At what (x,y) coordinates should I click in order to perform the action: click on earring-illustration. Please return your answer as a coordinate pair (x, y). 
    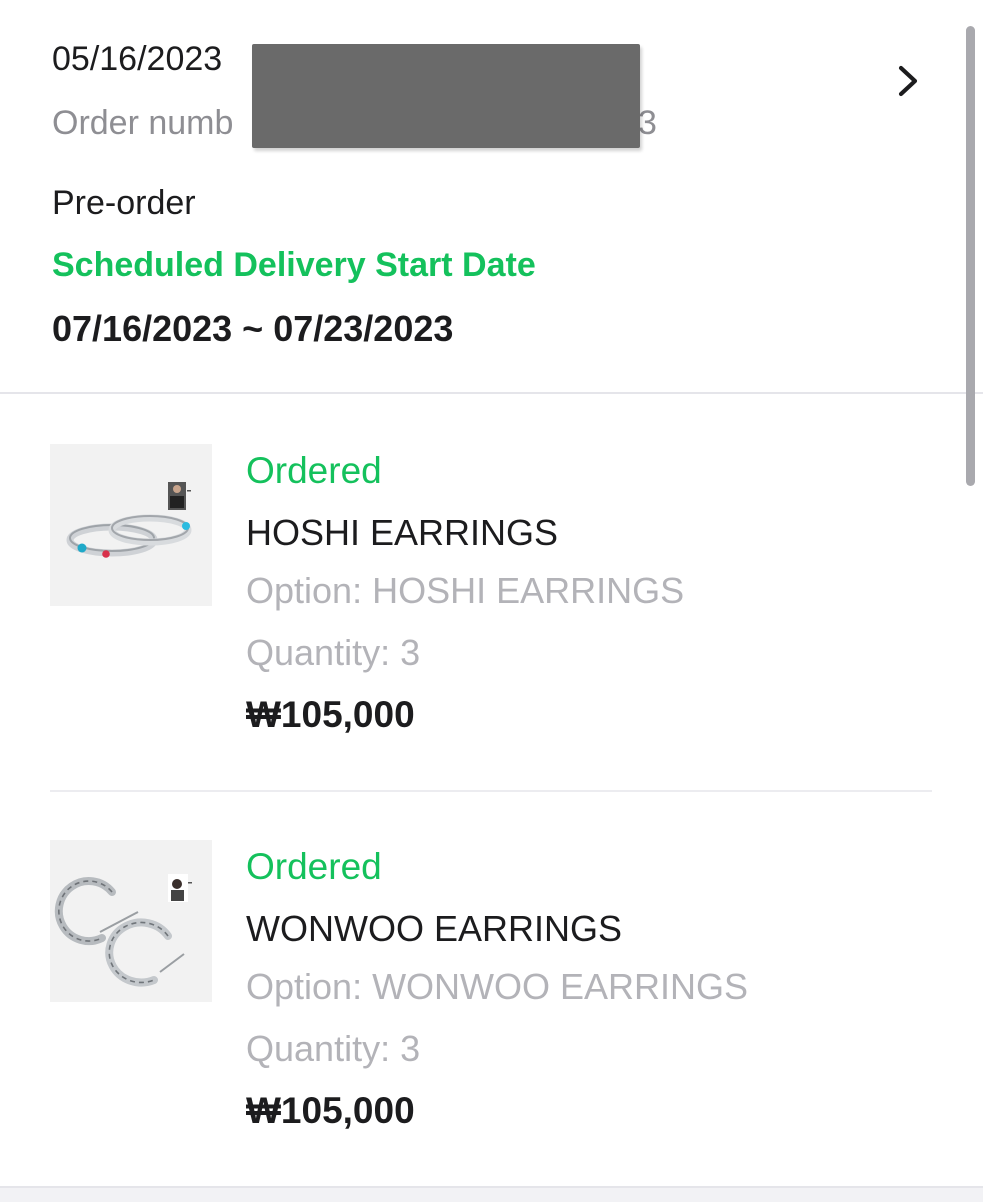
    Looking at the image, I should click on (123, 930).